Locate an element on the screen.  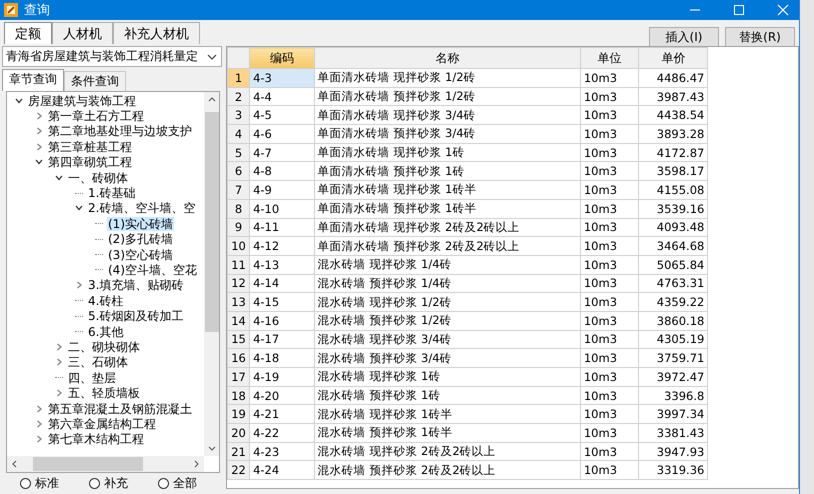
tree-item: 第五章混凝土及钢筋混凝土 is located at coordinates (120, 409).